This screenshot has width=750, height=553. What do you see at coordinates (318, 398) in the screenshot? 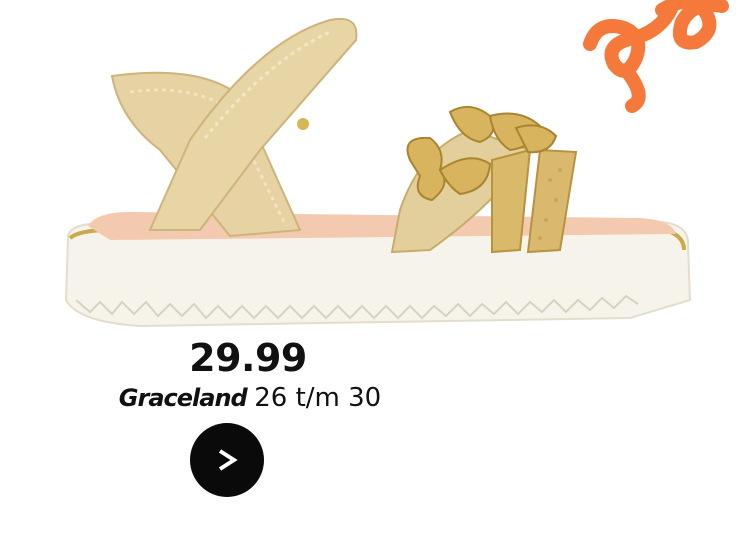
I see `size-range: 26 t/m 30` at bounding box center [318, 398].